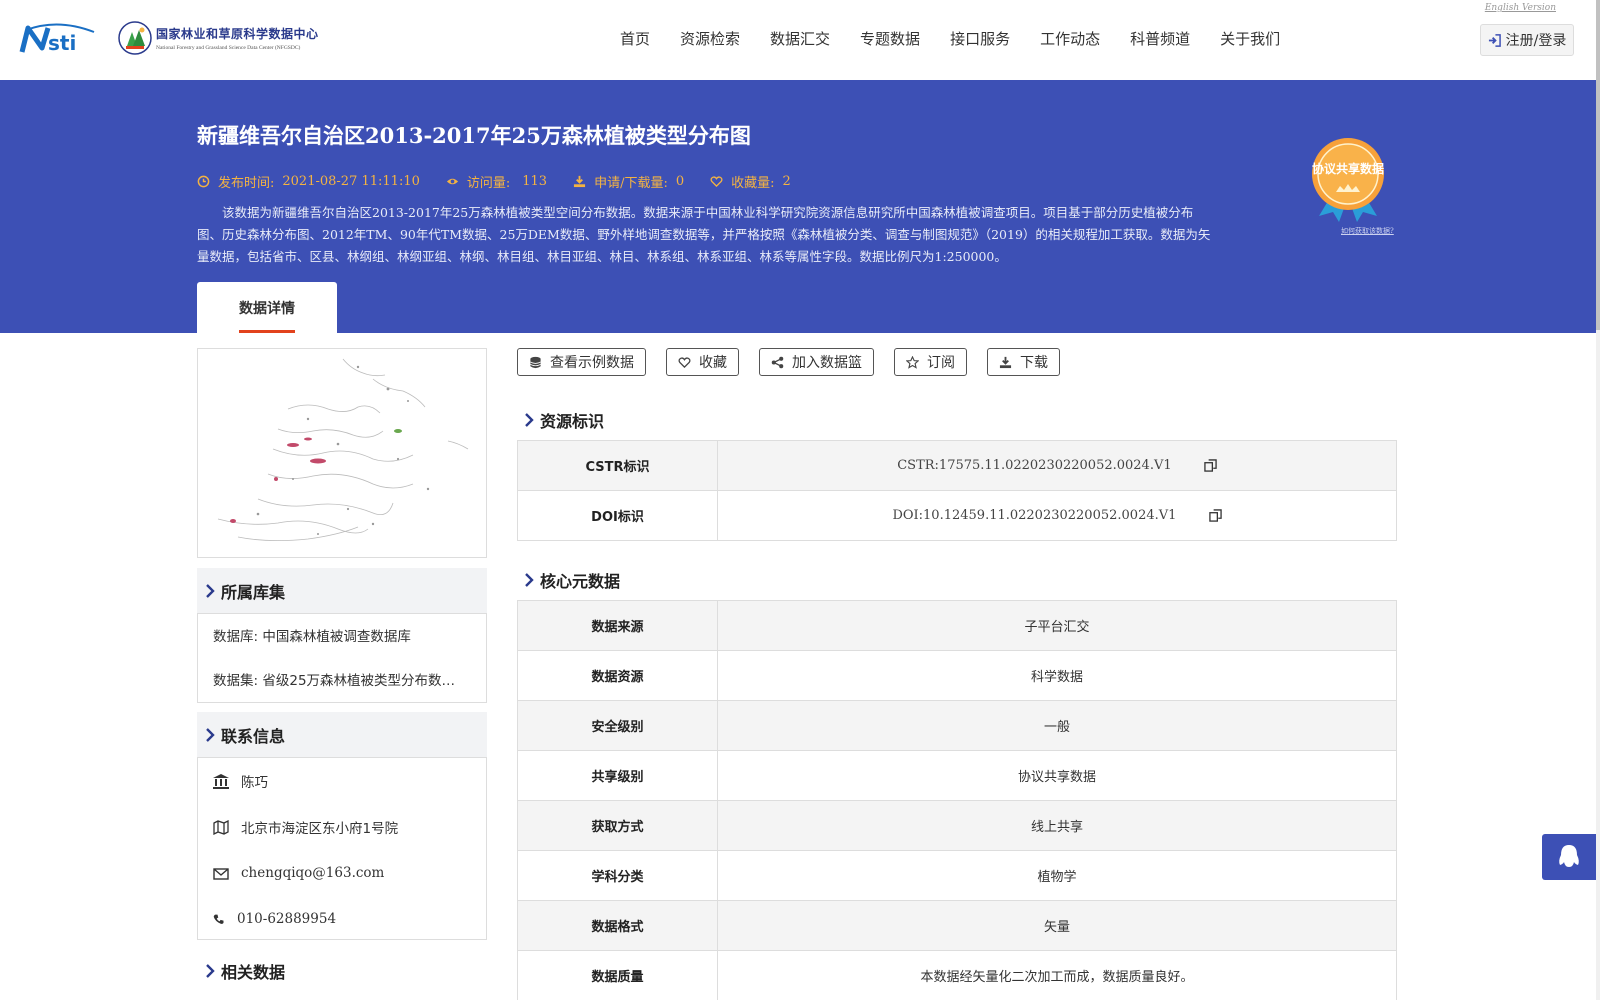 This screenshot has height=1000, width=1600. Describe the element at coordinates (1250, 38) in the screenshot. I see `nav-about-us: 关于我们` at that location.